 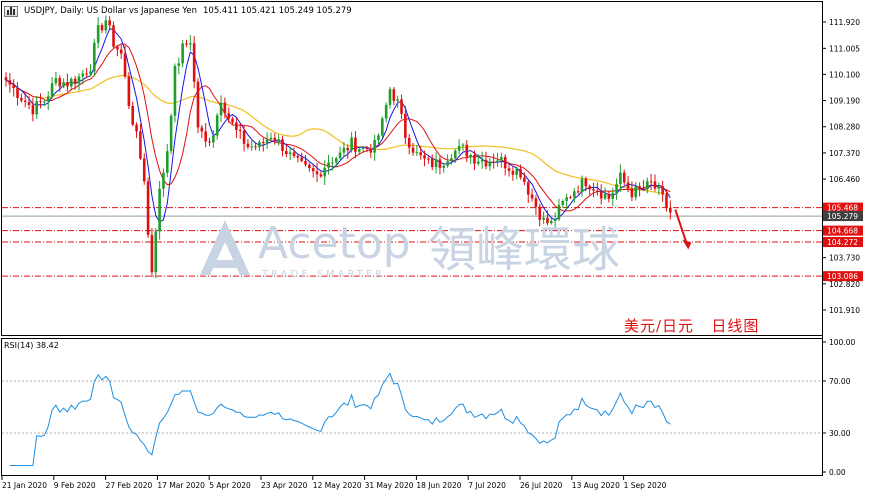 I want to click on time-tick-label: 23 Apr 2020, so click(x=284, y=485).